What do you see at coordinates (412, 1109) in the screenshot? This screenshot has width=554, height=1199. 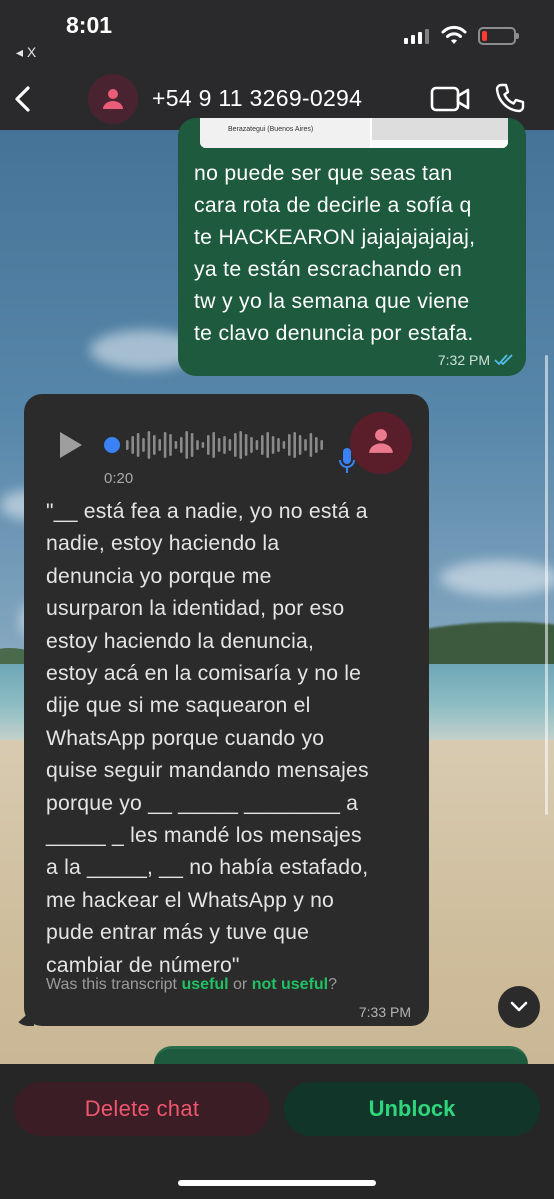 I see `unblock-button: Unblock` at bounding box center [412, 1109].